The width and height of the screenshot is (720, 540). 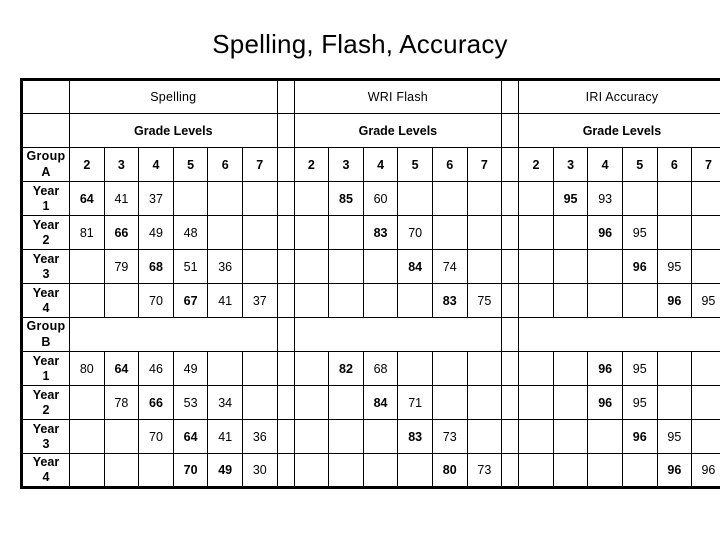 I want to click on grade-levels-label-3: Grade Levels, so click(x=619, y=130).